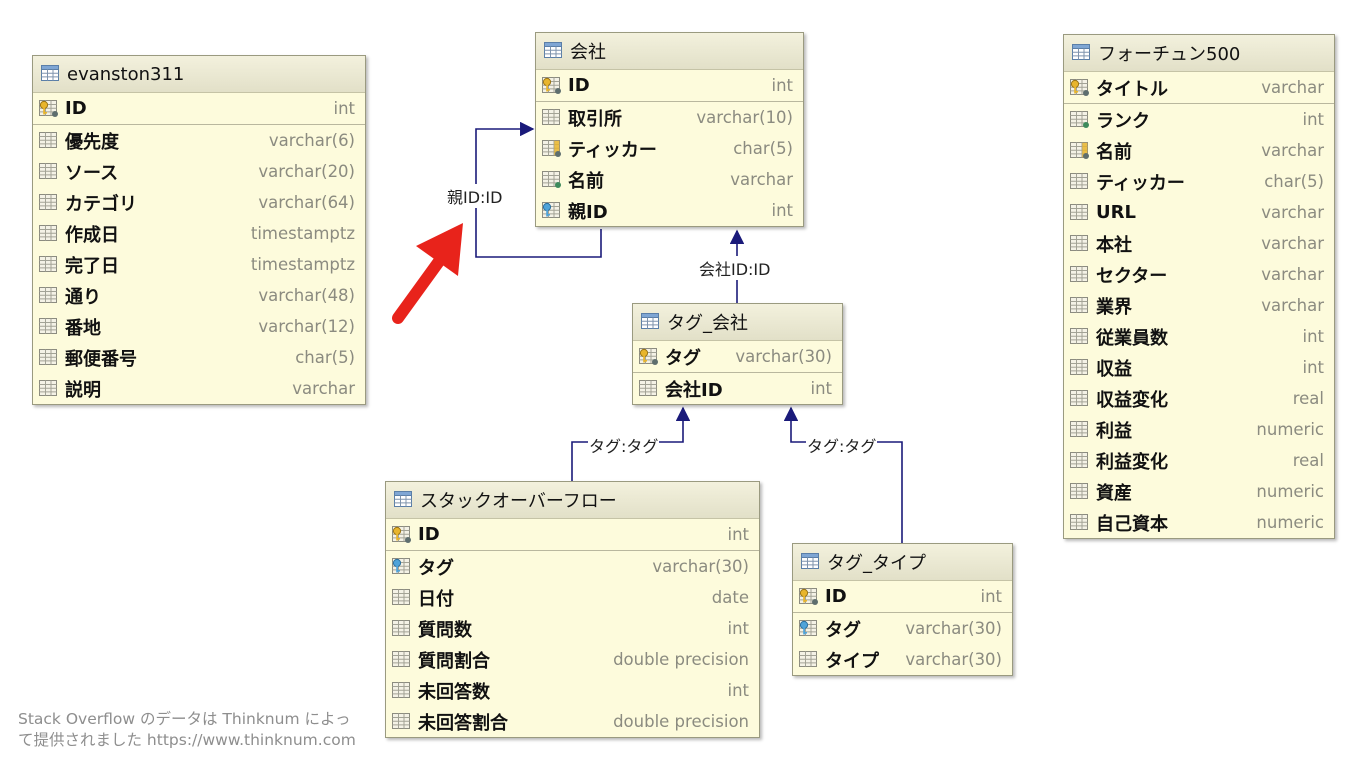 This screenshot has width=1365, height=768. What do you see at coordinates (1199, 491) in the screenshot?
I see `column-row: 資産 numeric` at bounding box center [1199, 491].